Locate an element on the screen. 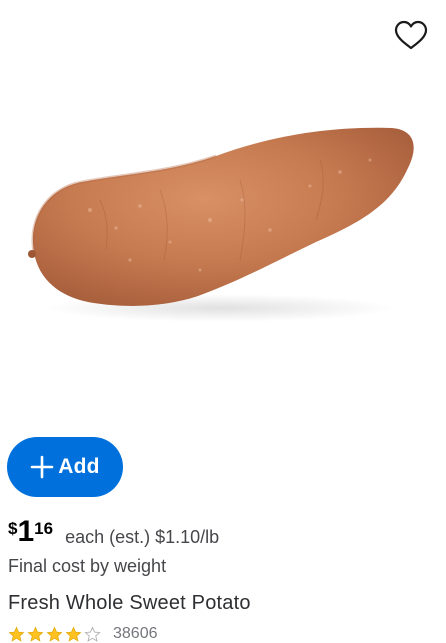  star-rating is located at coordinates (54, 634).